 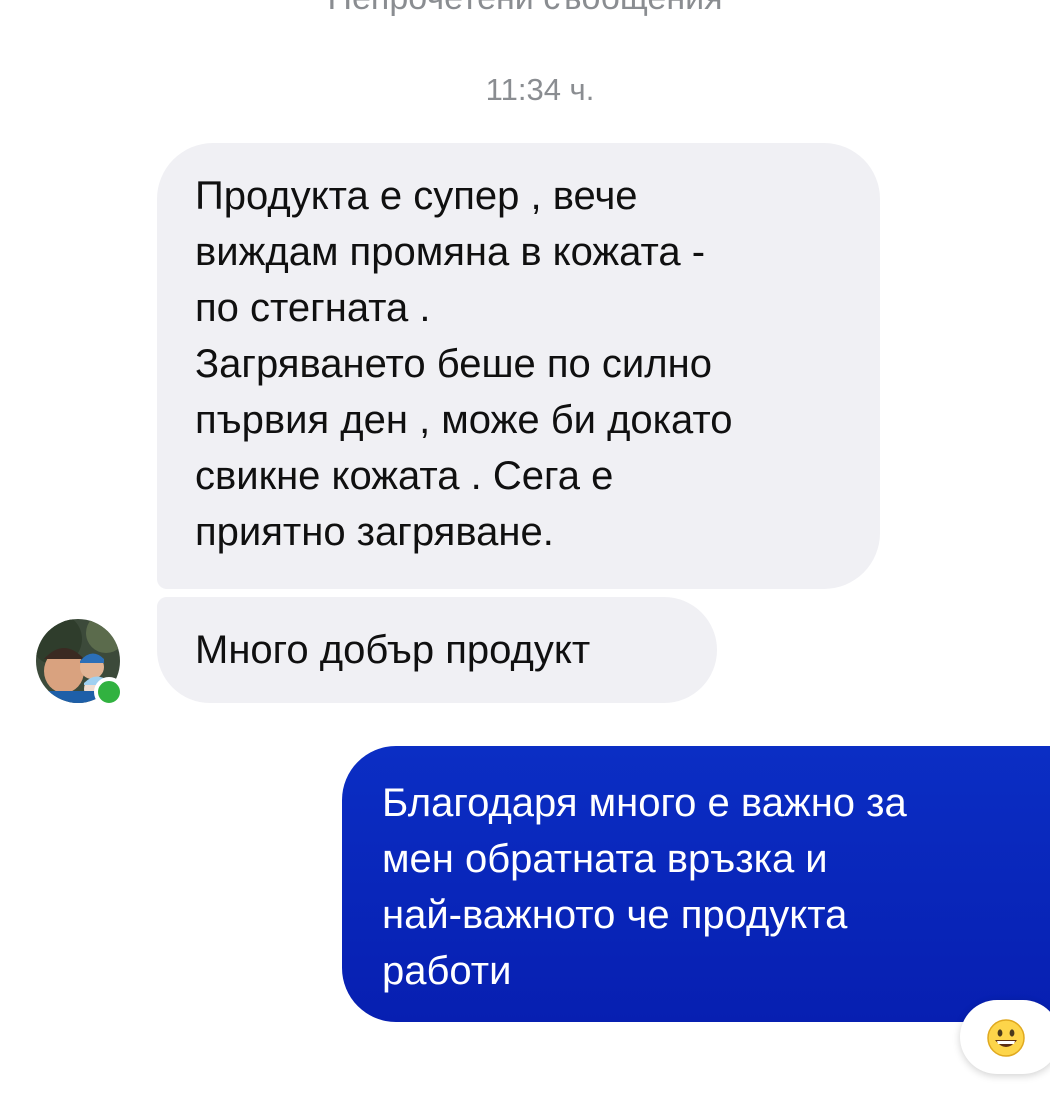 I want to click on grinning-face-emoji-icon, so click(x=1006, y=1038).